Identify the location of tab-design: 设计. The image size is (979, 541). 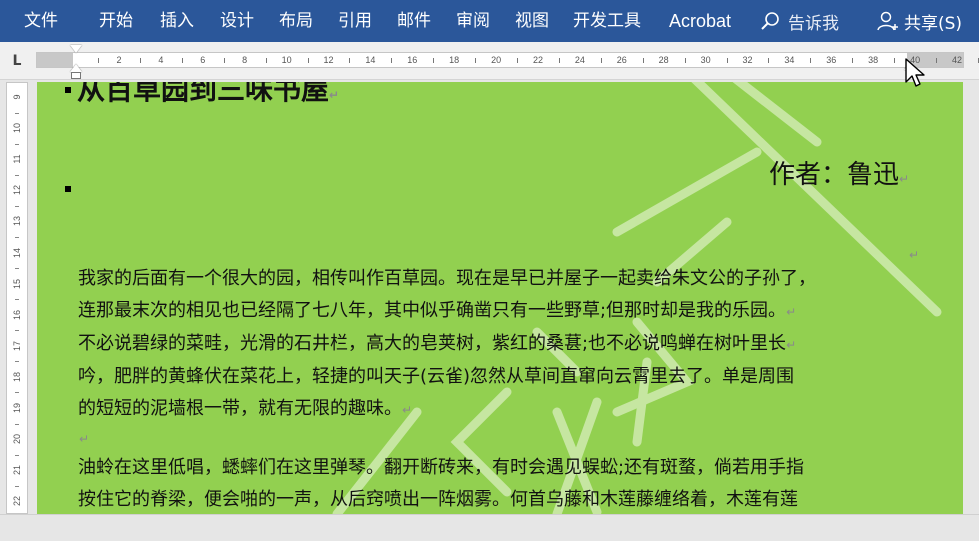
(237, 21).